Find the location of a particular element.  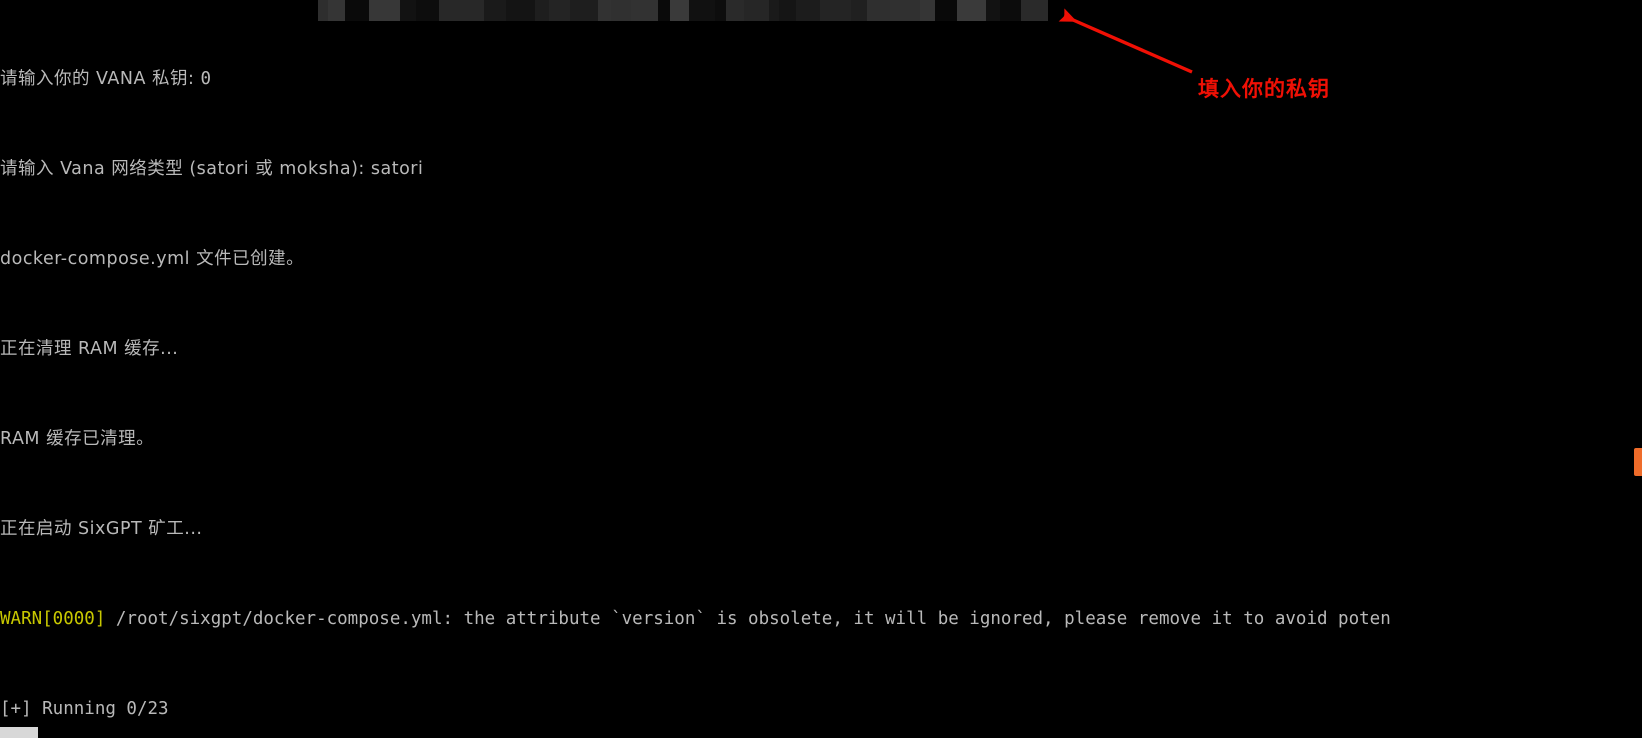

private-key-value: 0 is located at coordinates (206, 78).